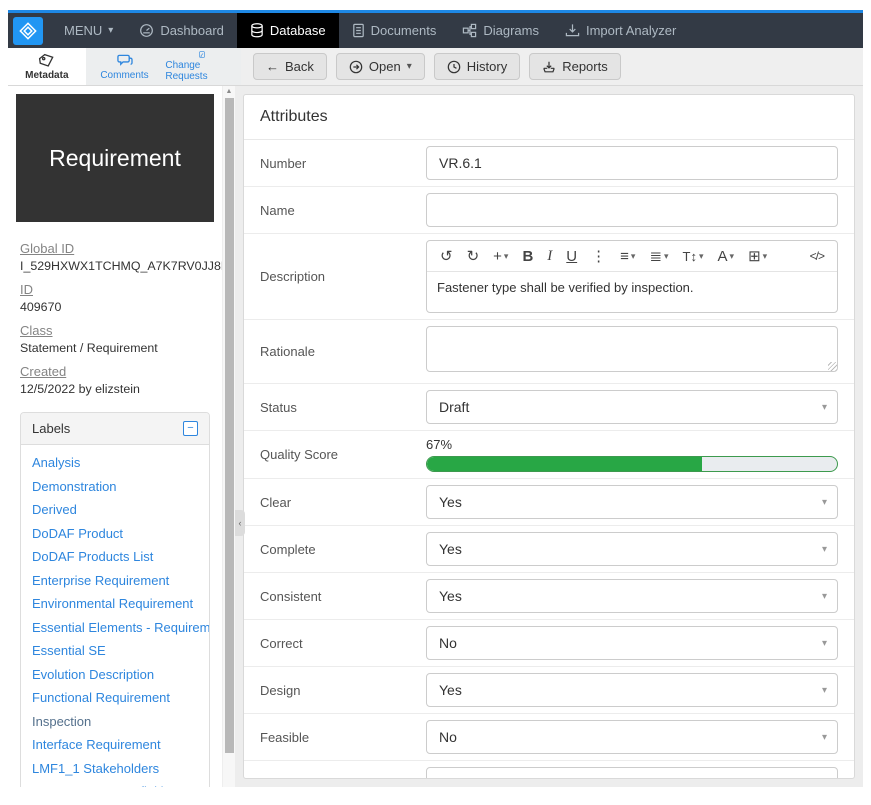 Image resolution: width=871 pixels, height=805 pixels. I want to click on nav-item-diagrams: Diagrams, so click(500, 30).